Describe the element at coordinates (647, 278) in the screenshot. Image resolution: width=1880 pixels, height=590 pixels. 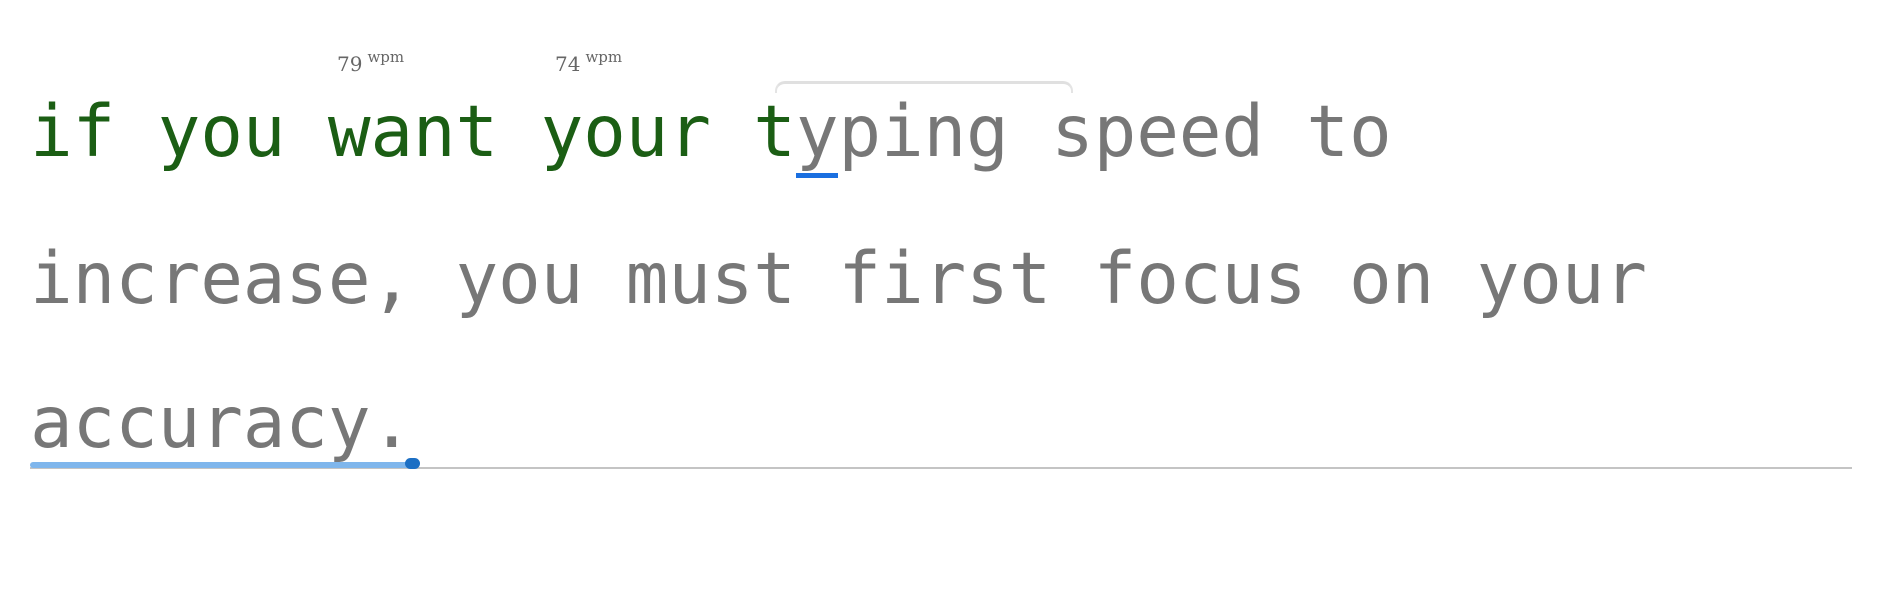
I see `char: m` at that location.